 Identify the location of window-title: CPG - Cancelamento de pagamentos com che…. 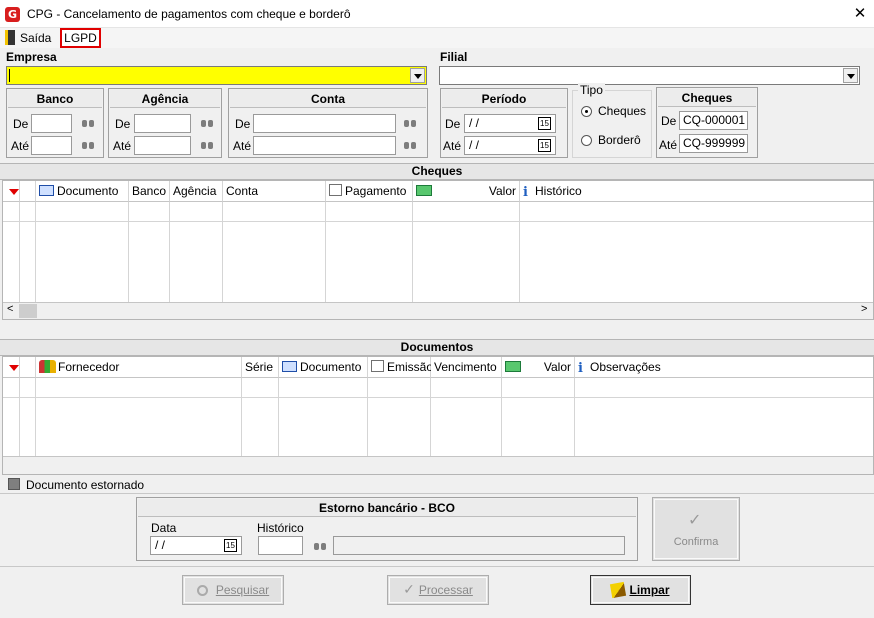
(189, 14).